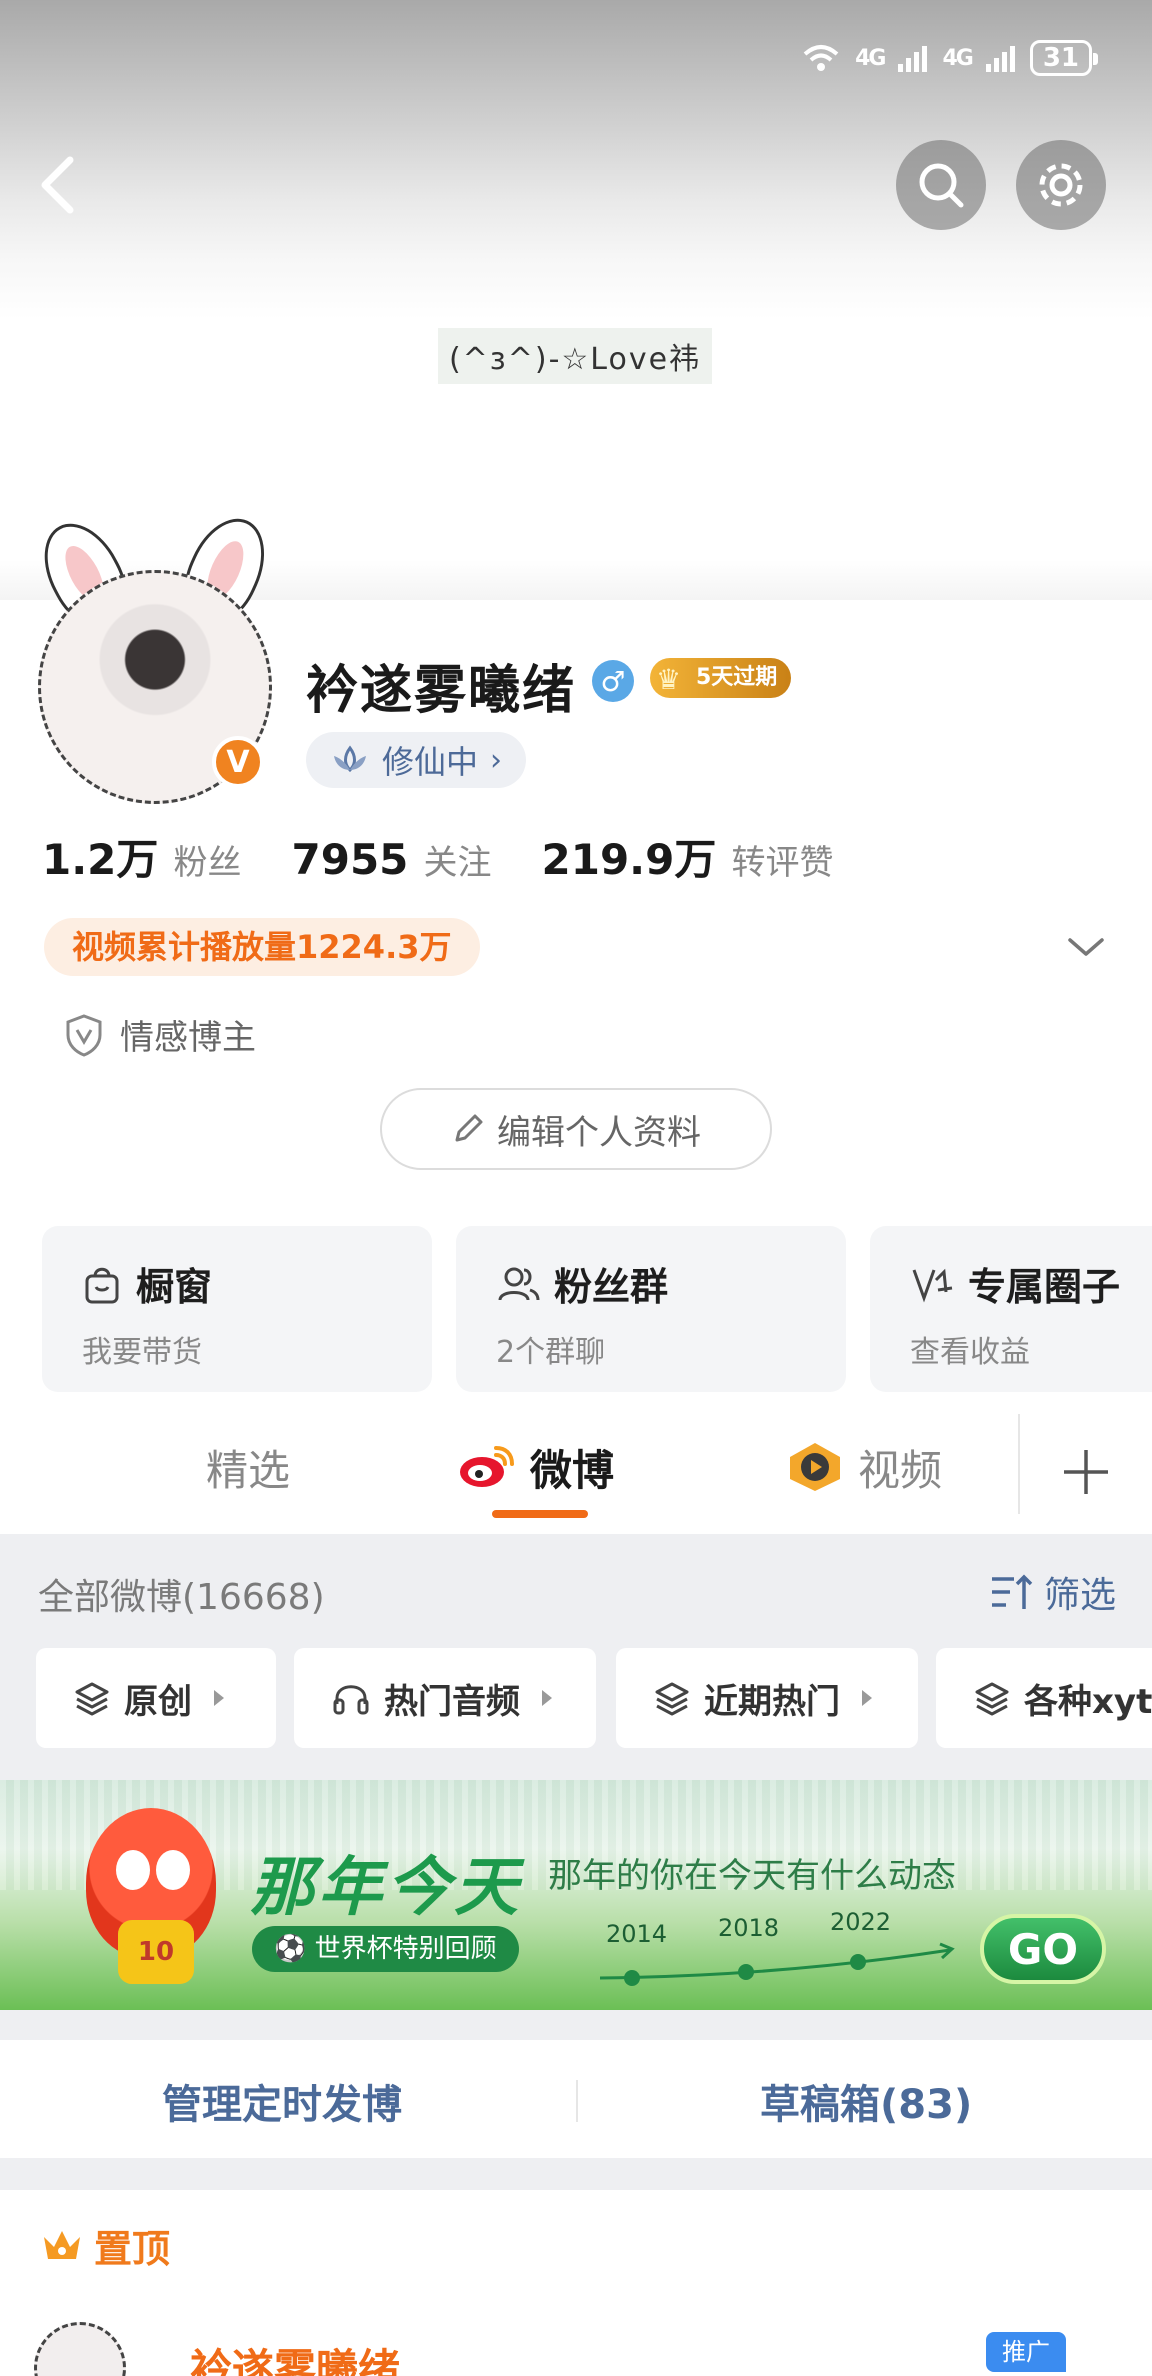 The width and height of the screenshot is (1152, 2376). I want to click on filter-pill-various: 各种xyt, so click(1044, 1698).